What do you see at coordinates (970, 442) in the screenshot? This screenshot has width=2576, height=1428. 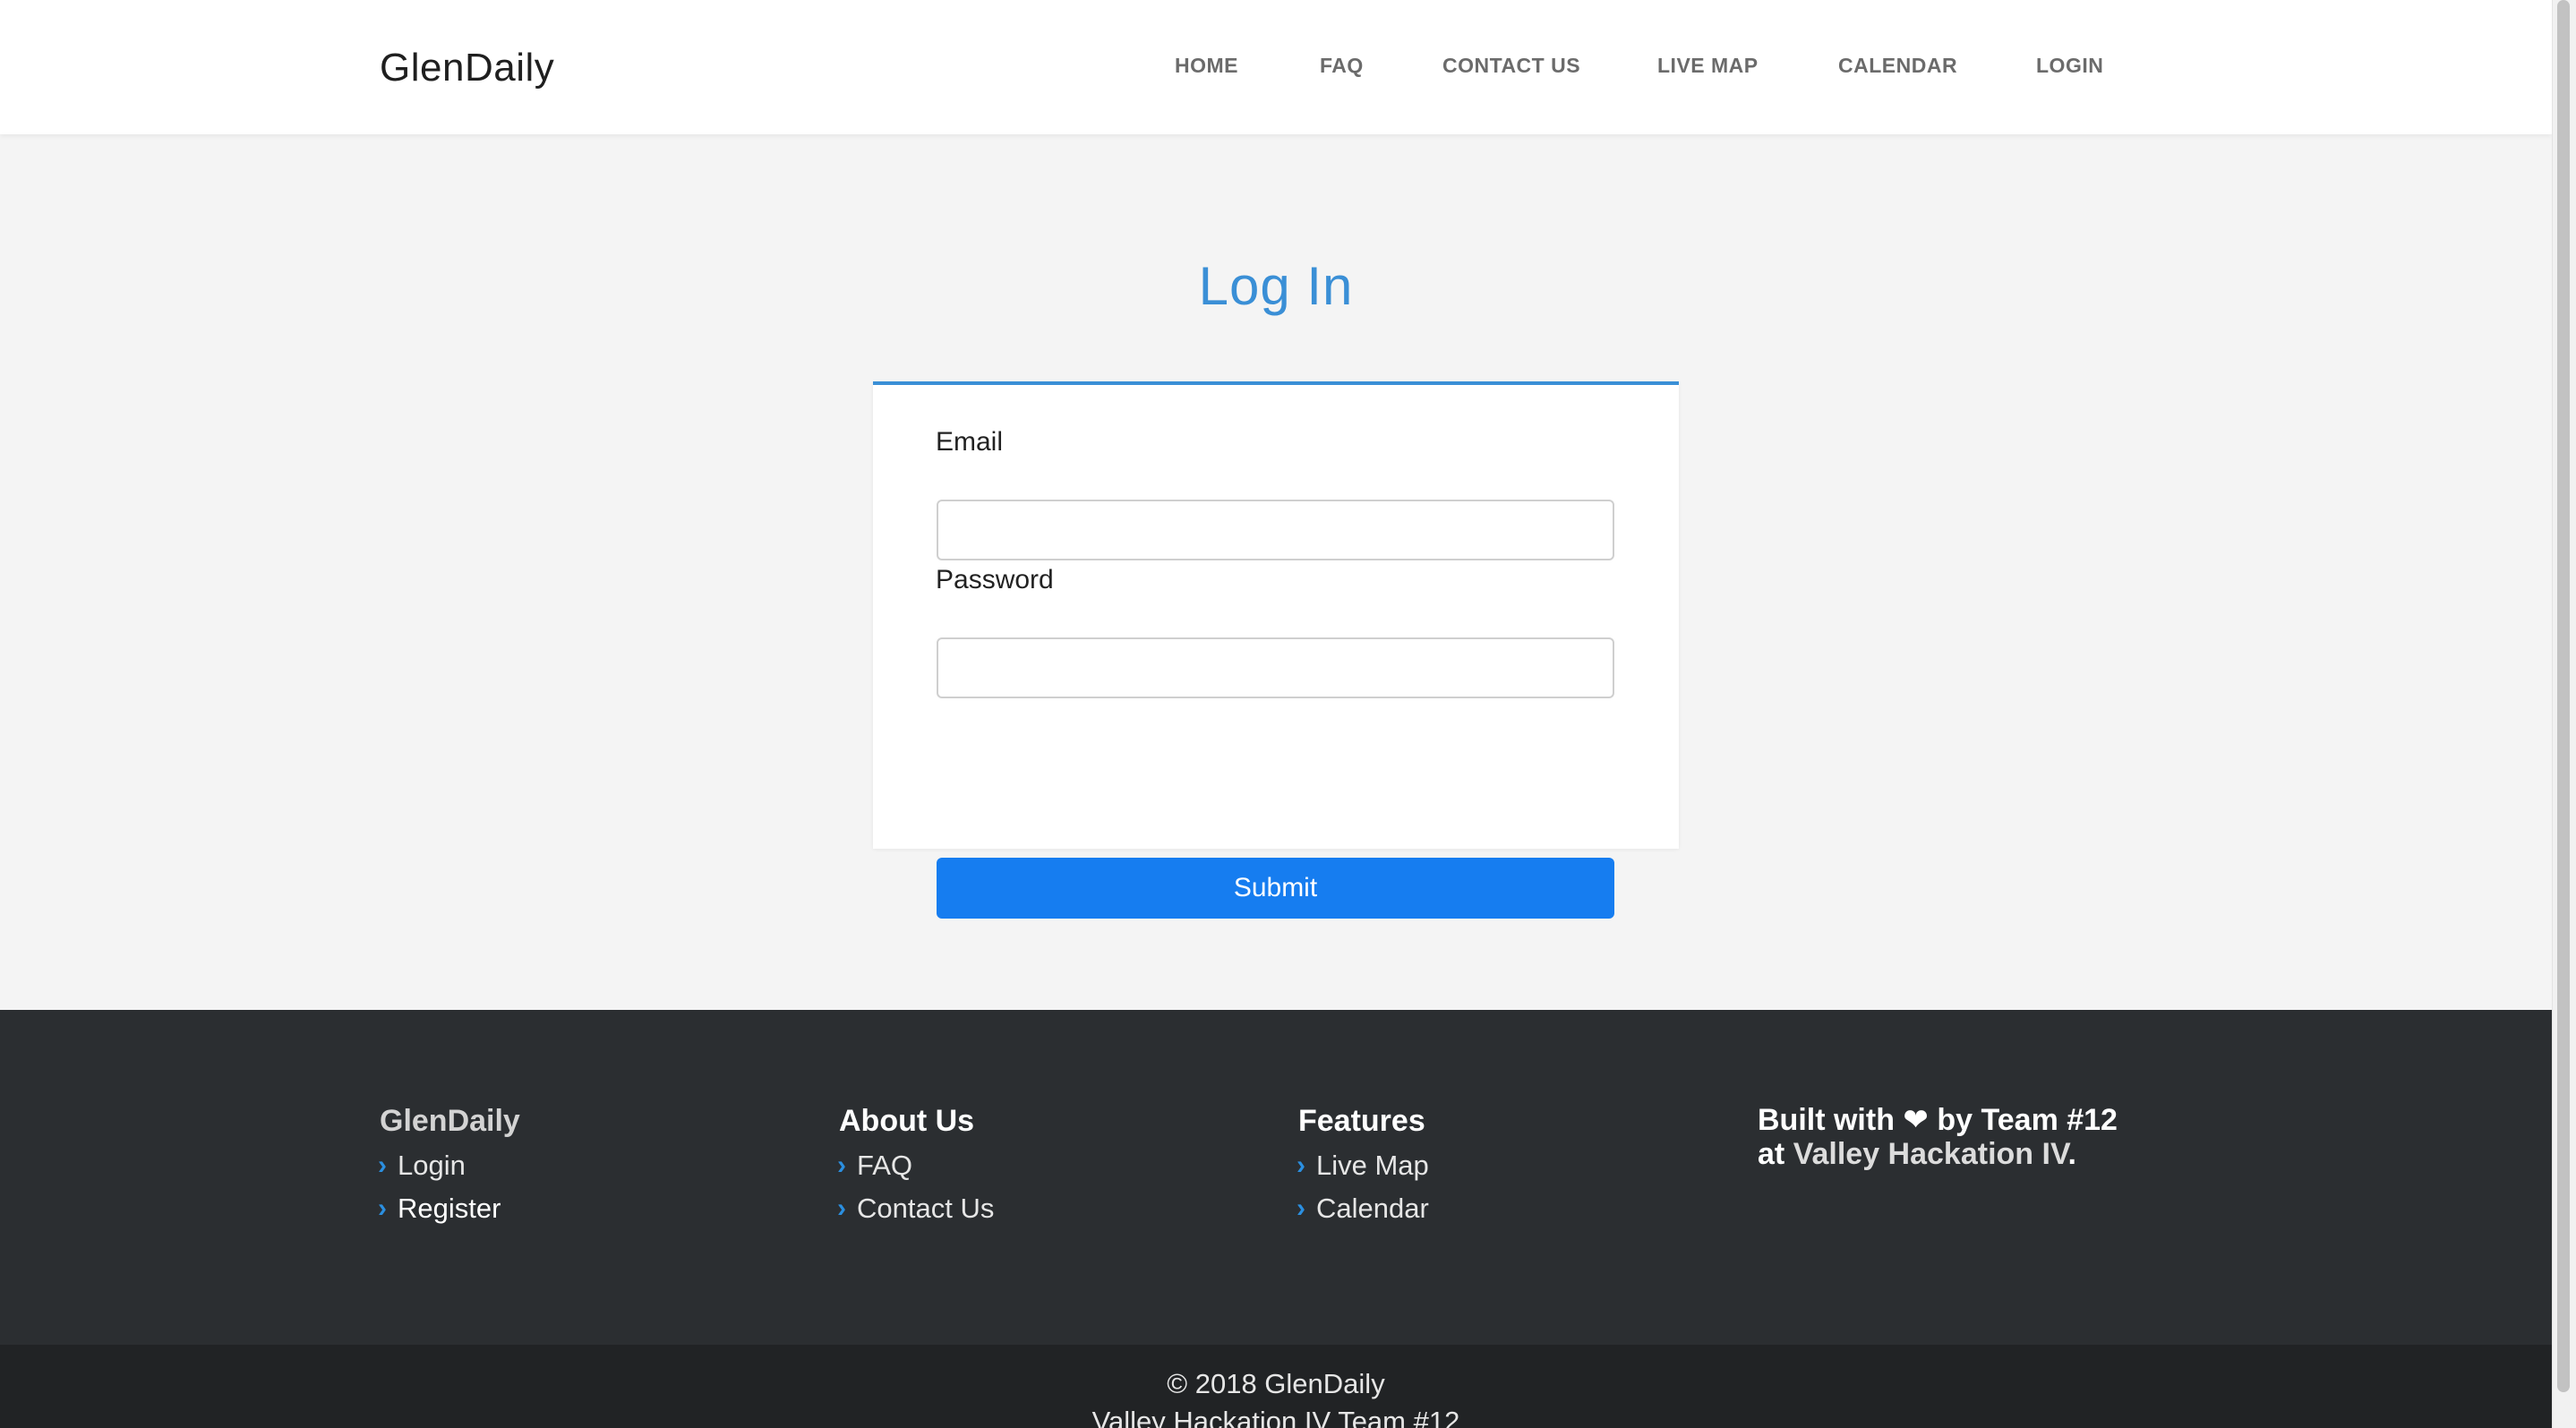 I see `email-label: Email` at bounding box center [970, 442].